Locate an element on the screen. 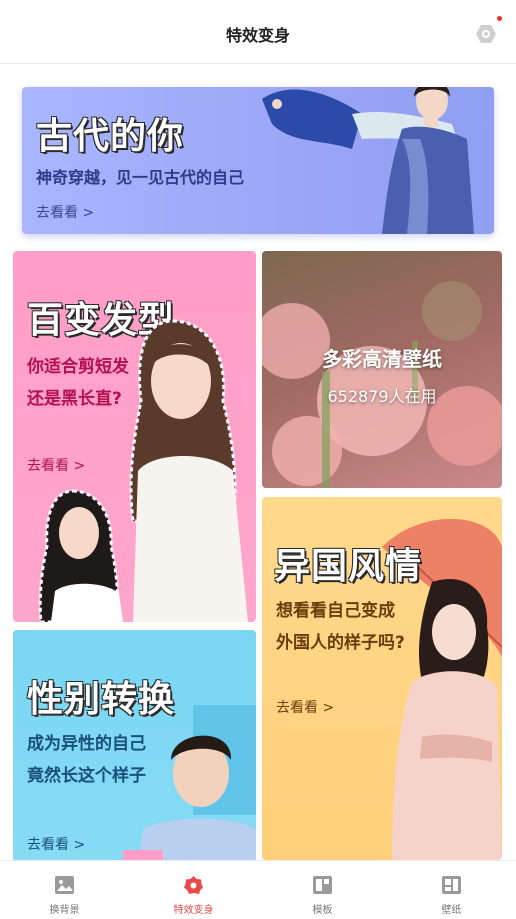  card-subtitle-line2: 外国人的样子吗? is located at coordinates (340, 643).